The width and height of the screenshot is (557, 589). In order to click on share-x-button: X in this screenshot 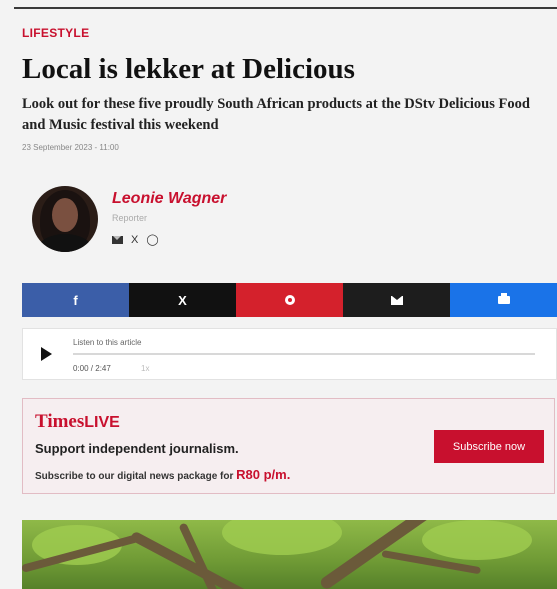, I will do `click(182, 300)`.